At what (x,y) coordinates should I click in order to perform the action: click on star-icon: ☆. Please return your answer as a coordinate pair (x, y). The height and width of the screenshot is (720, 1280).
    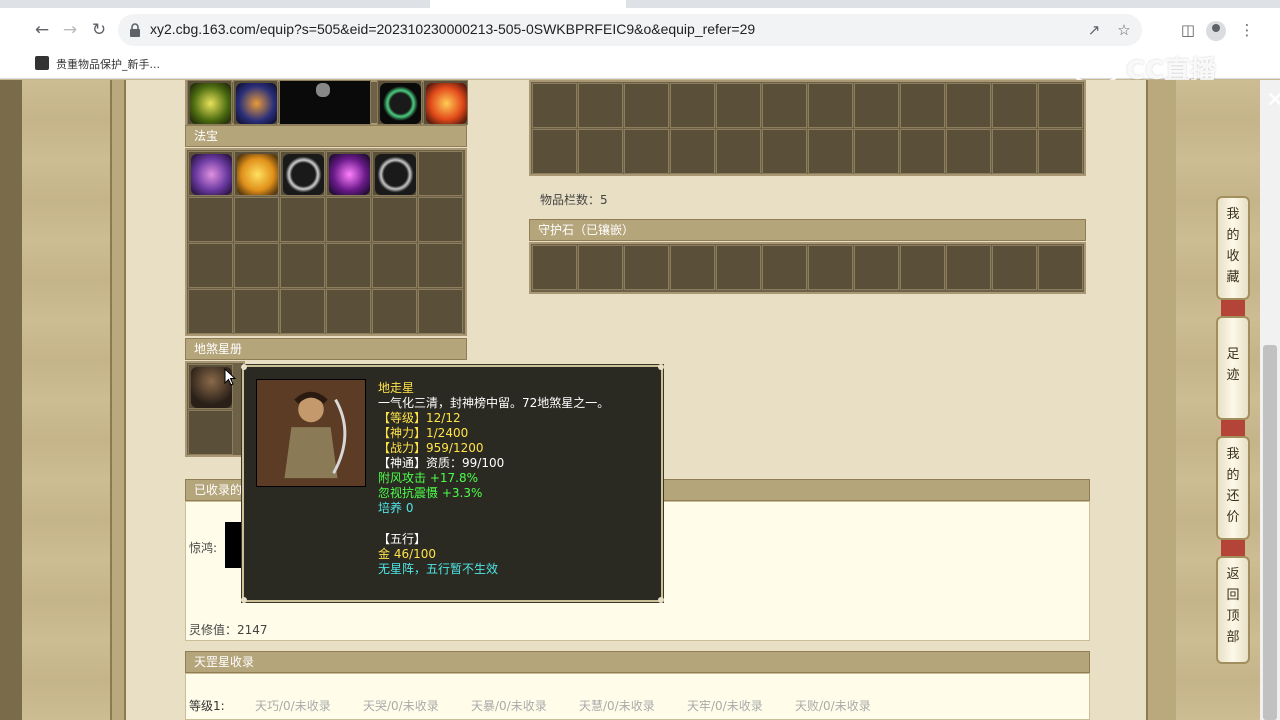
    Looking at the image, I should click on (1124, 30).